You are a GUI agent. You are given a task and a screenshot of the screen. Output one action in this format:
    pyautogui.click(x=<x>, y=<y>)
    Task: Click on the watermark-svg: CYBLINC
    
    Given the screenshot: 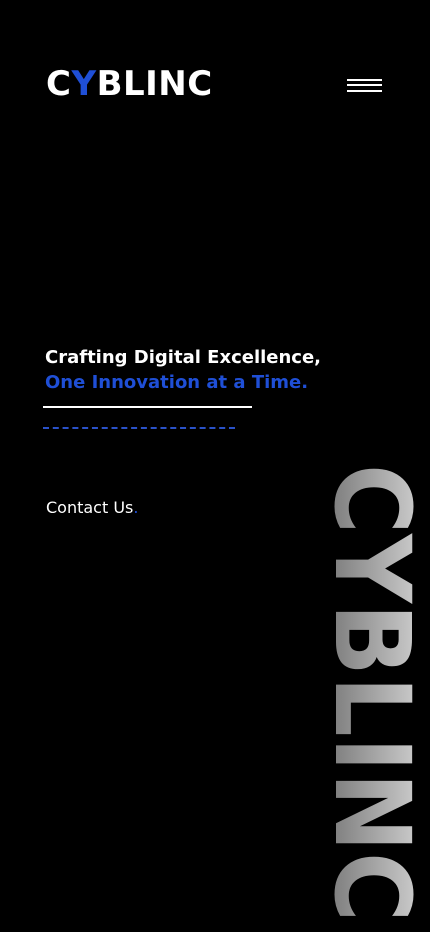 What is the action you would take?
    pyautogui.click(x=376, y=693)
    